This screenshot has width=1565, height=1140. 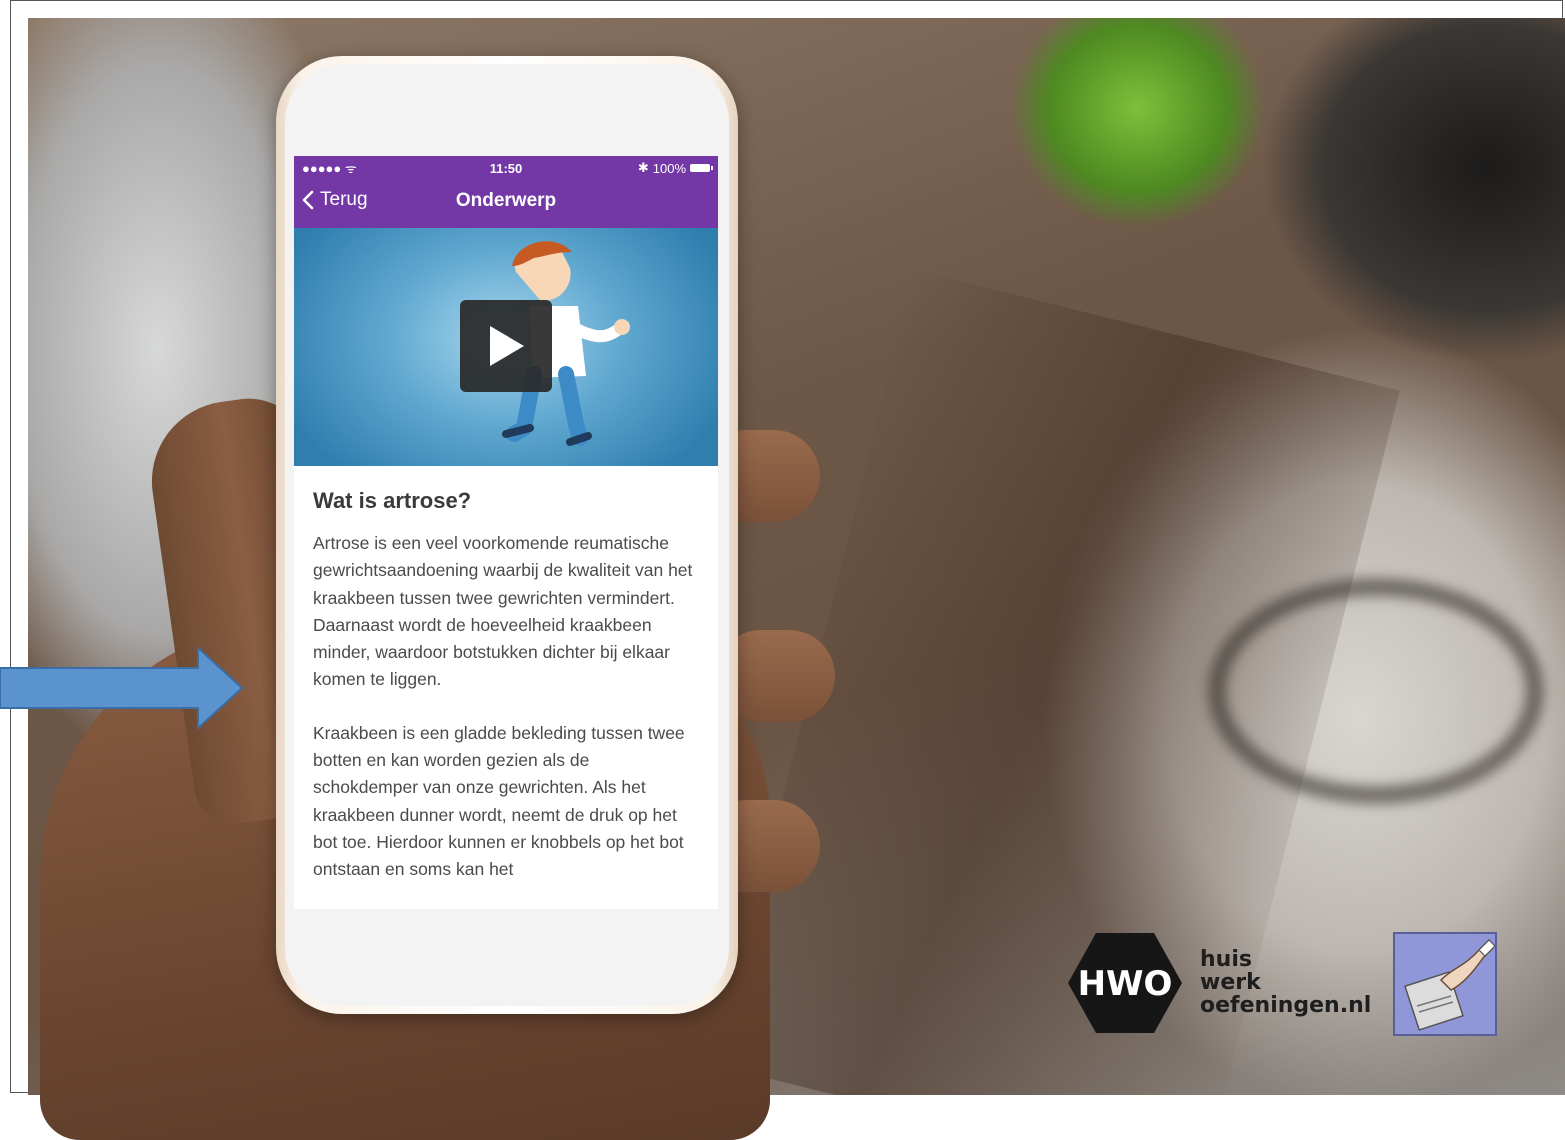 What do you see at coordinates (701, 168) in the screenshot?
I see `battery-icon` at bounding box center [701, 168].